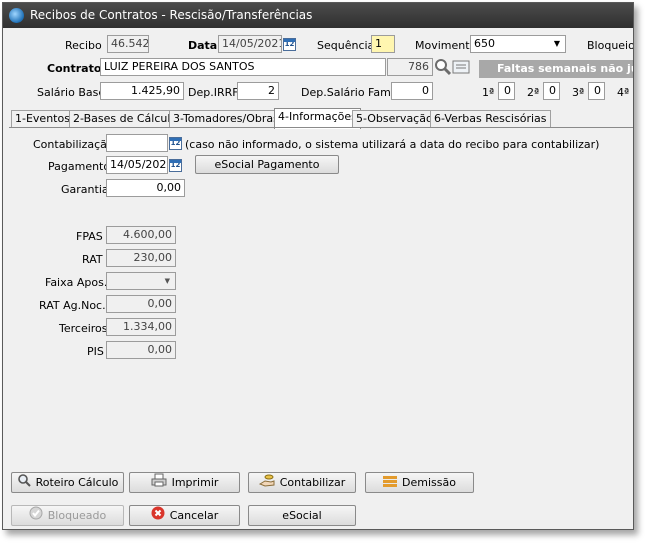  What do you see at coordinates (128, 44) in the screenshot?
I see `recibo-field: 46.542` at bounding box center [128, 44].